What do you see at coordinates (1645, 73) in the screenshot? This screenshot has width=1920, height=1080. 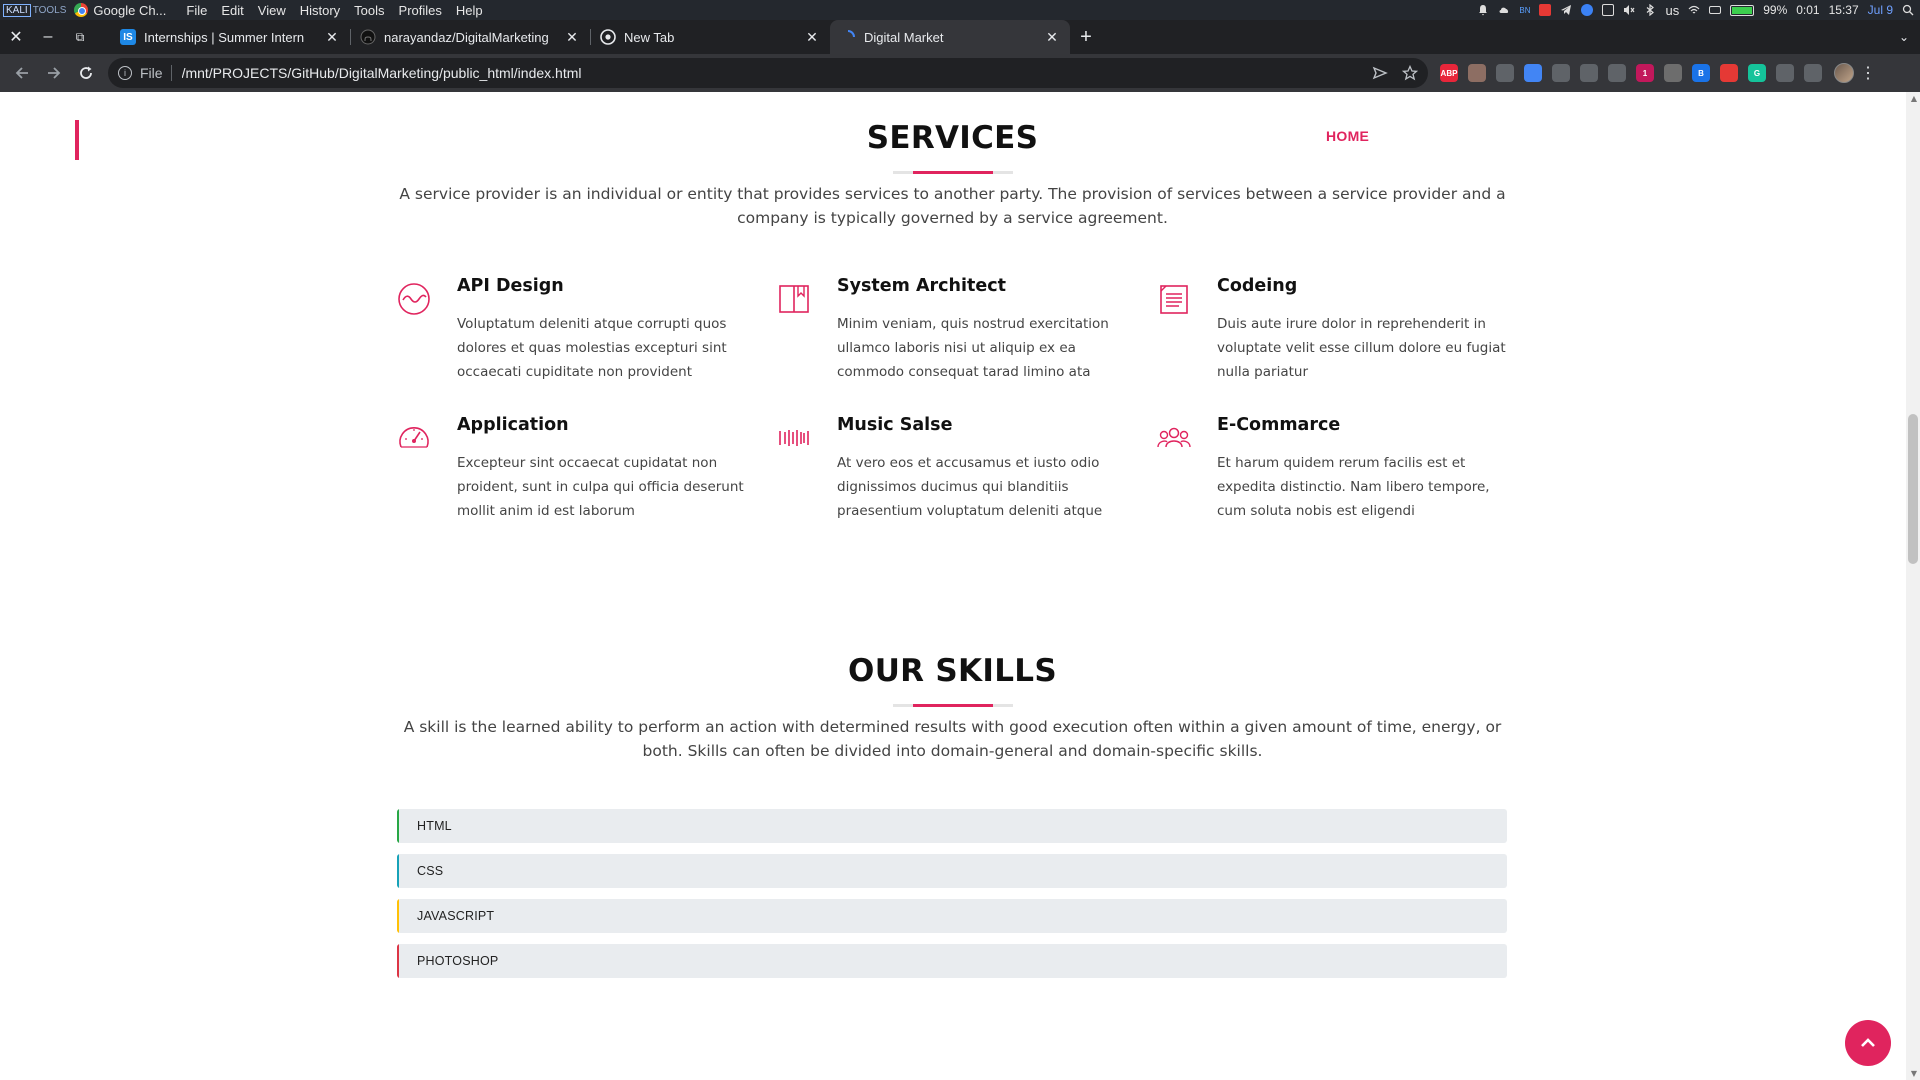 I see `extension-badge-icon: 1` at bounding box center [1645, 73].